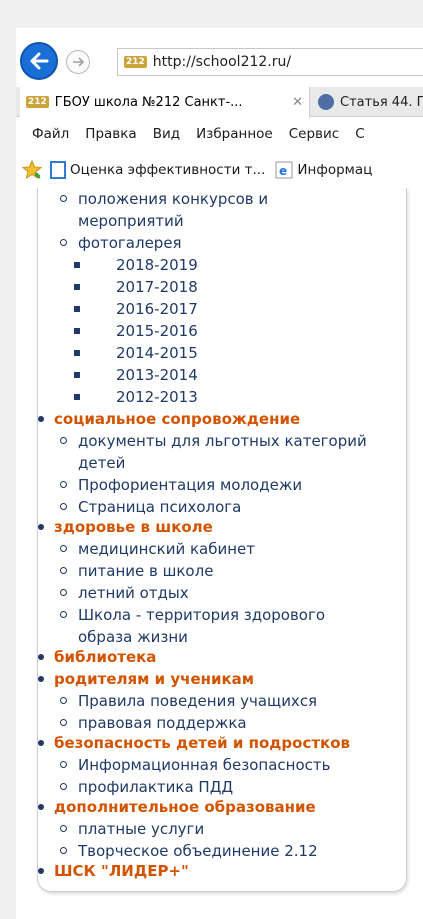 This screenshot has height=919, width=423. I want to click on address-input: 212 http://school212.ru/, so click(270, 62).